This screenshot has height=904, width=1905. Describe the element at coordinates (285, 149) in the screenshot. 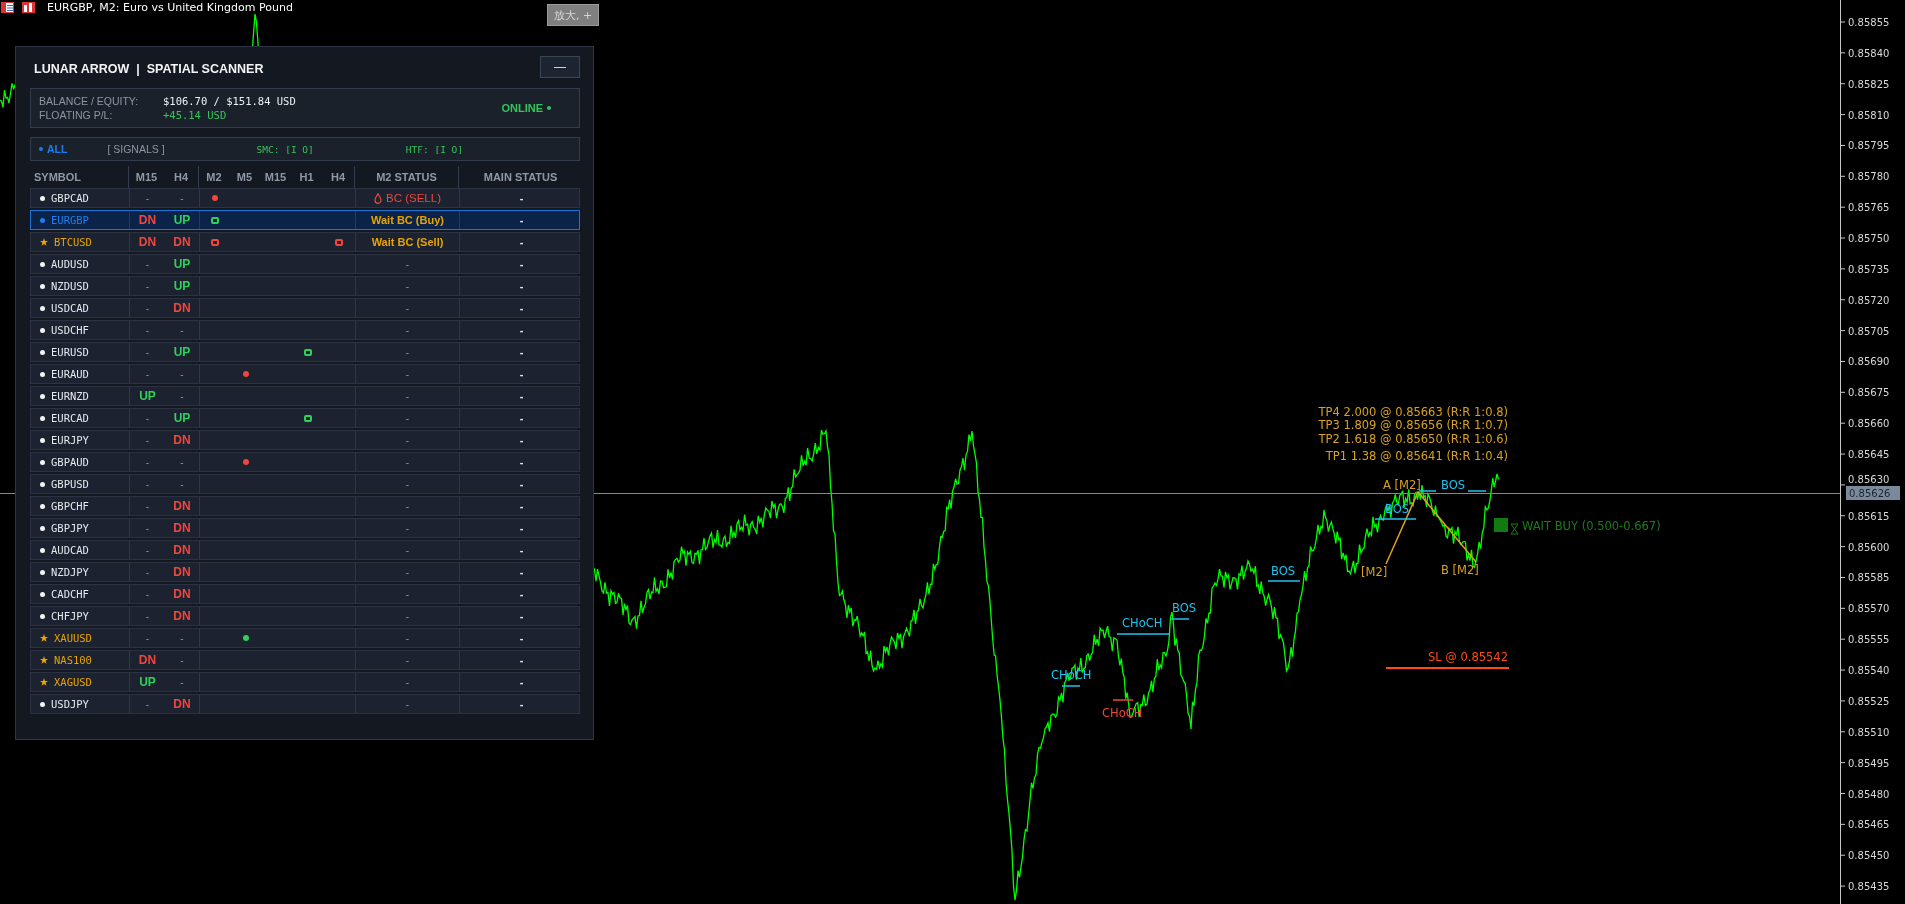

I see `smc-status: SMC: [I O]` at that location.